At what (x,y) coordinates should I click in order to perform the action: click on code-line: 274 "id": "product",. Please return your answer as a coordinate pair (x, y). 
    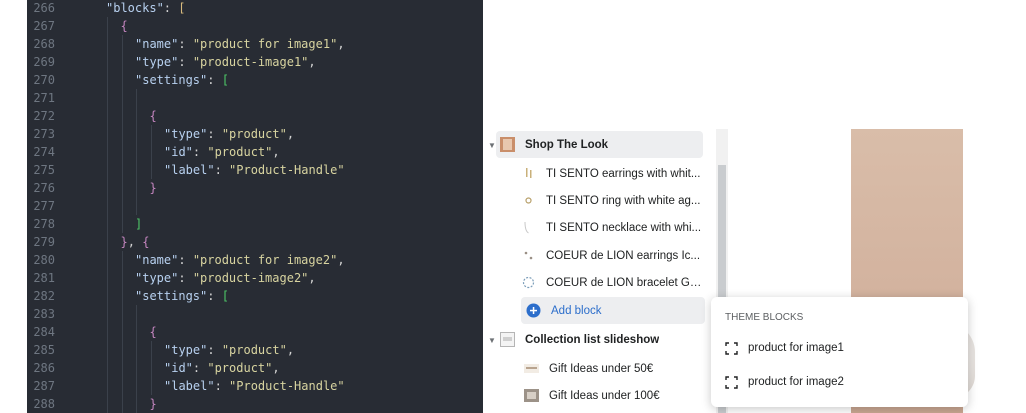
    Looking at the image, I should click on (255, 152).